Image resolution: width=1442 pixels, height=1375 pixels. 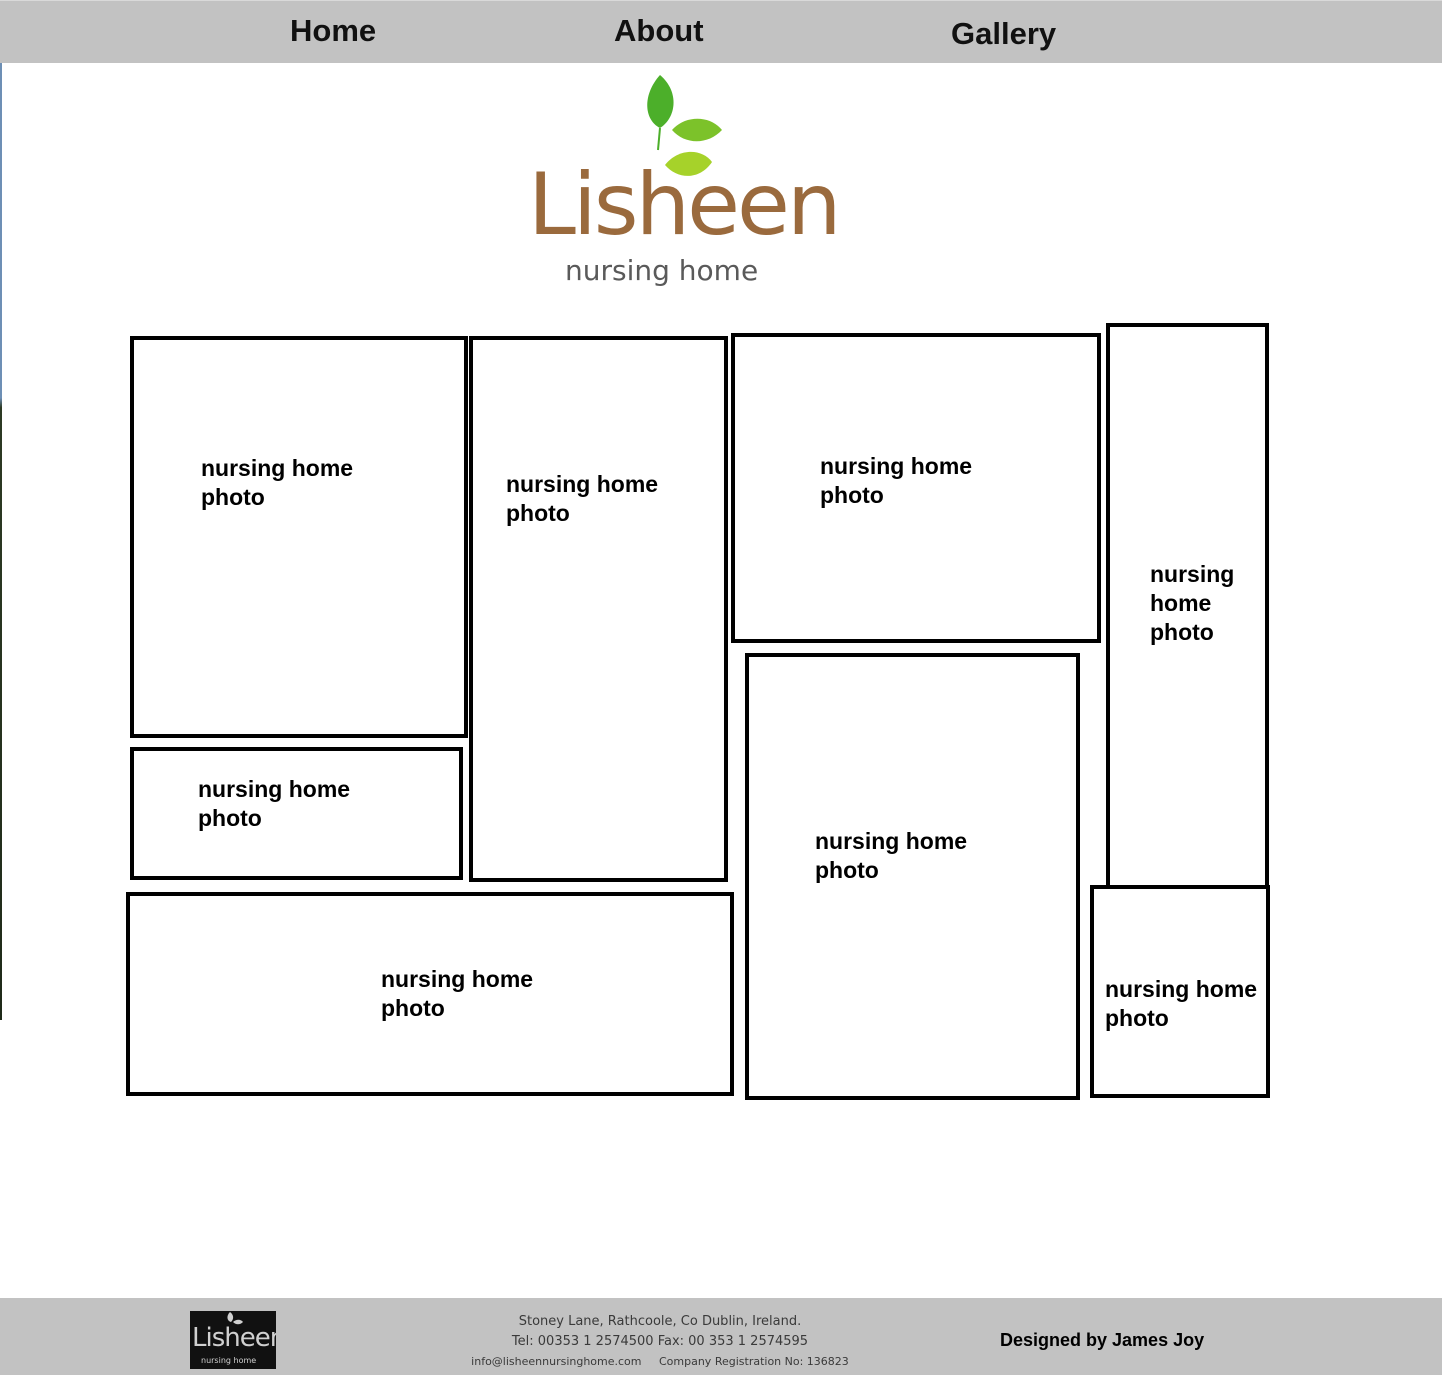 I want to click on site-logo: Lisheen nursing home, so click(x=680, y=185).